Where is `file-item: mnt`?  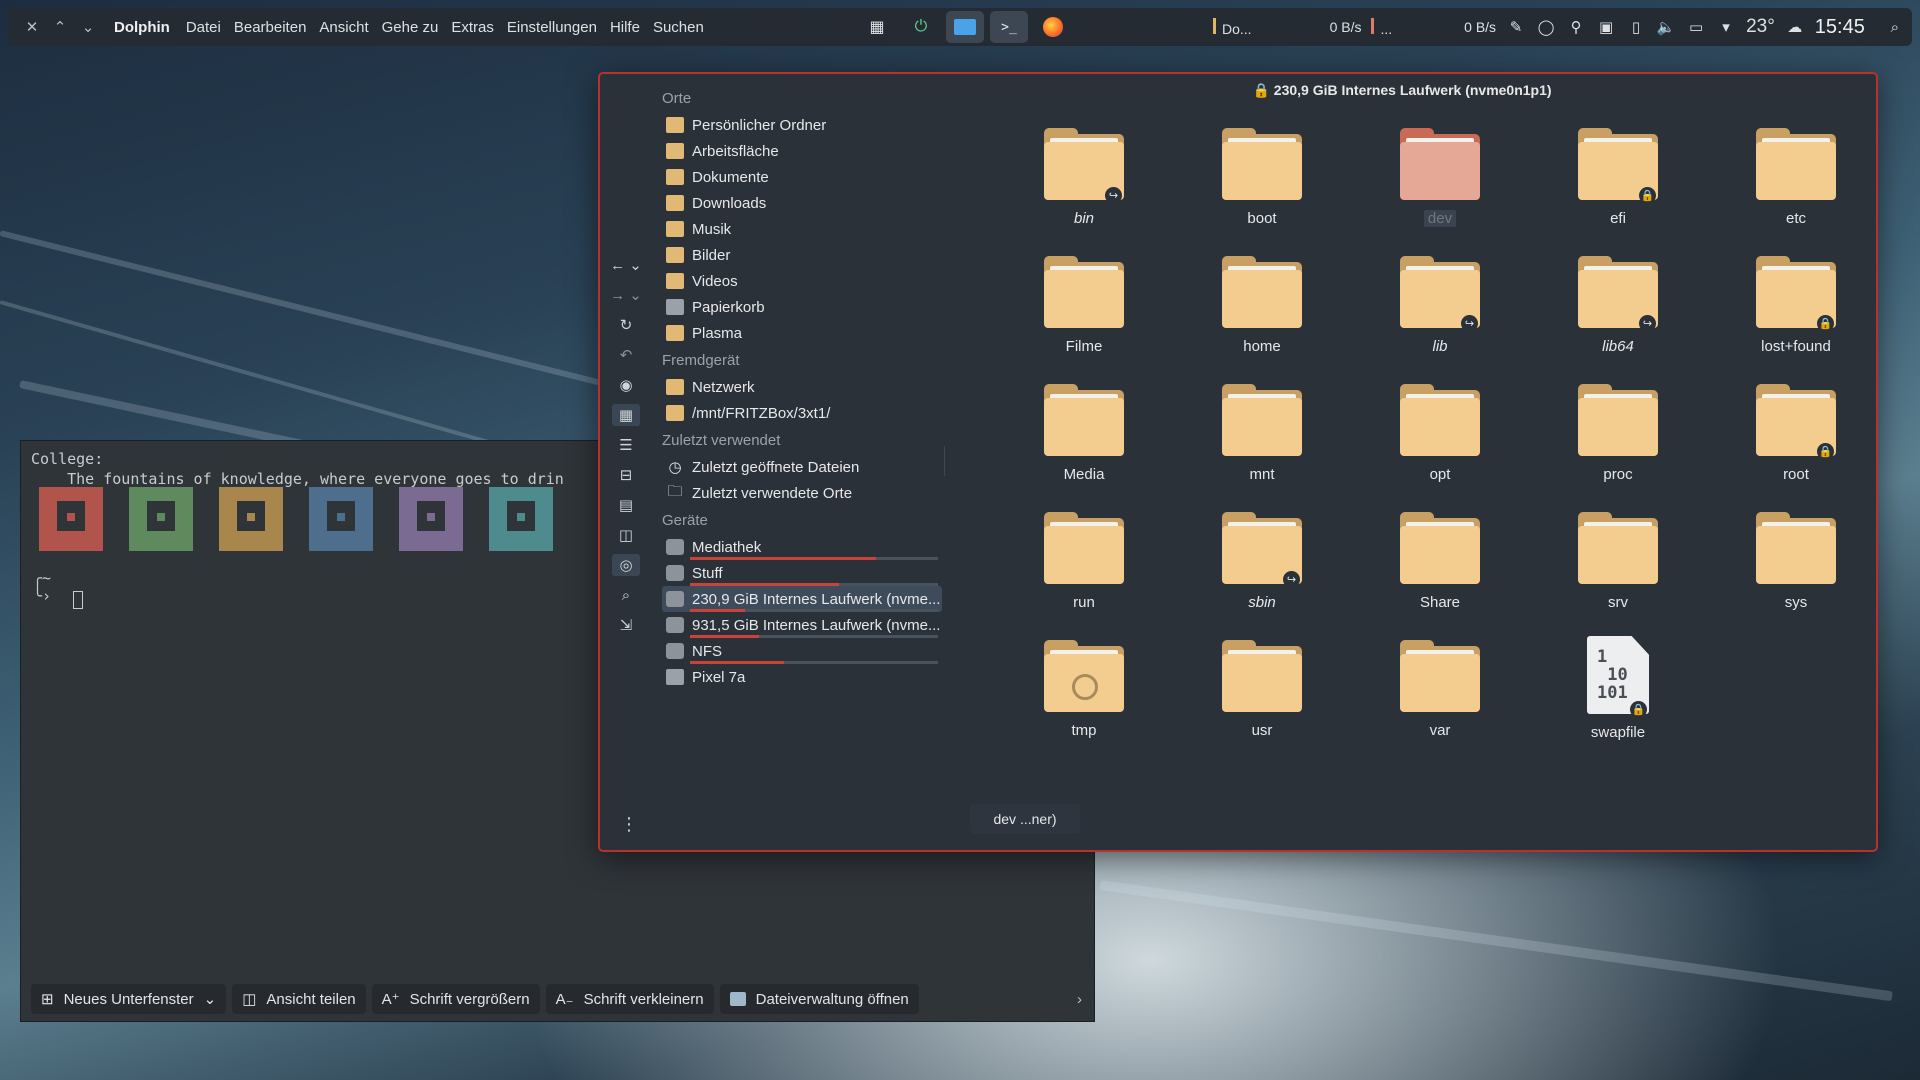
file-item: mnt is located at coordinates (1262, 435).